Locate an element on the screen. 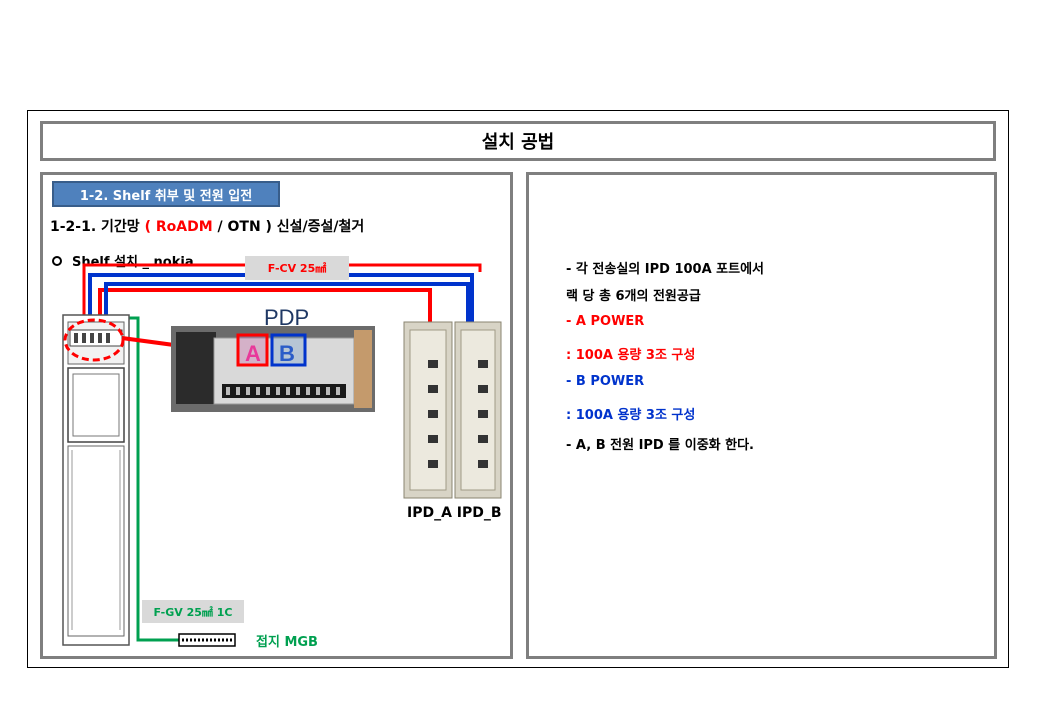 The height and width of the screenshot is (720, 1040). description-line-6: : 100A 용량 3조 구성 is located at coordinates (631, 415).